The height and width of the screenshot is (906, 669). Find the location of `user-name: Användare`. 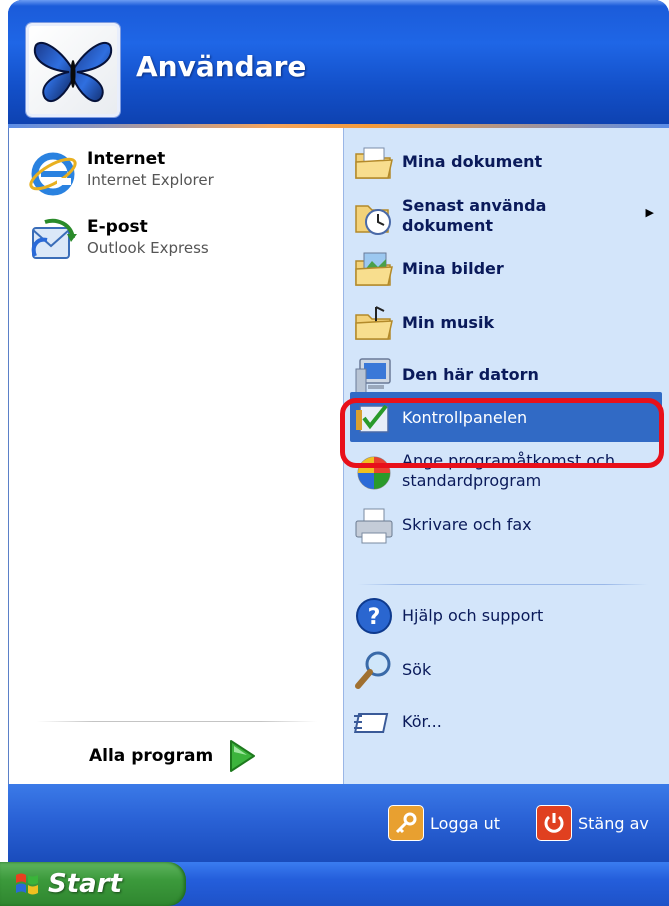

user-name: Användare is located at coordinates (221, 66).